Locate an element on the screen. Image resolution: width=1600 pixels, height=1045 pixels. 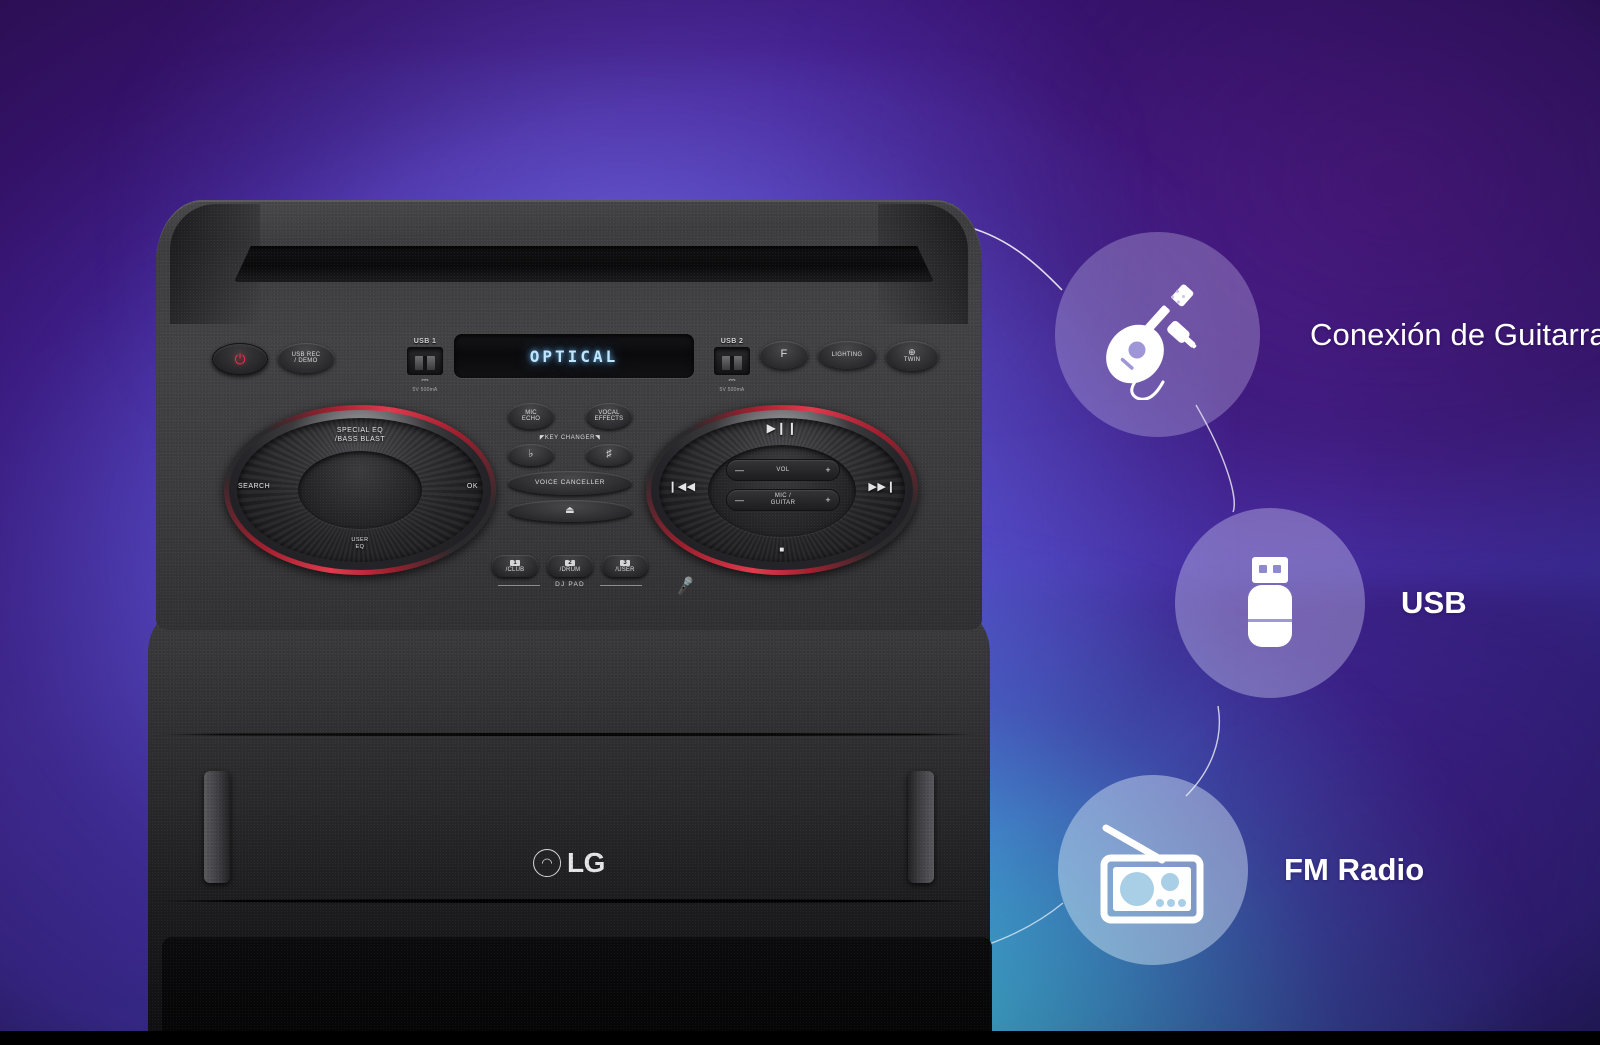
body-seam-lower is located at coordinates (569, 901).